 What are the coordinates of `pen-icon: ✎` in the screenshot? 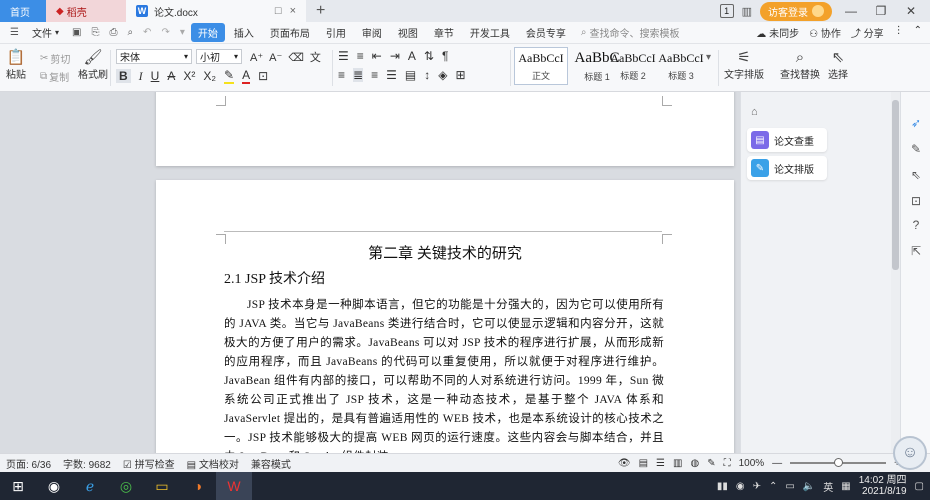 It's located at (916, 149).